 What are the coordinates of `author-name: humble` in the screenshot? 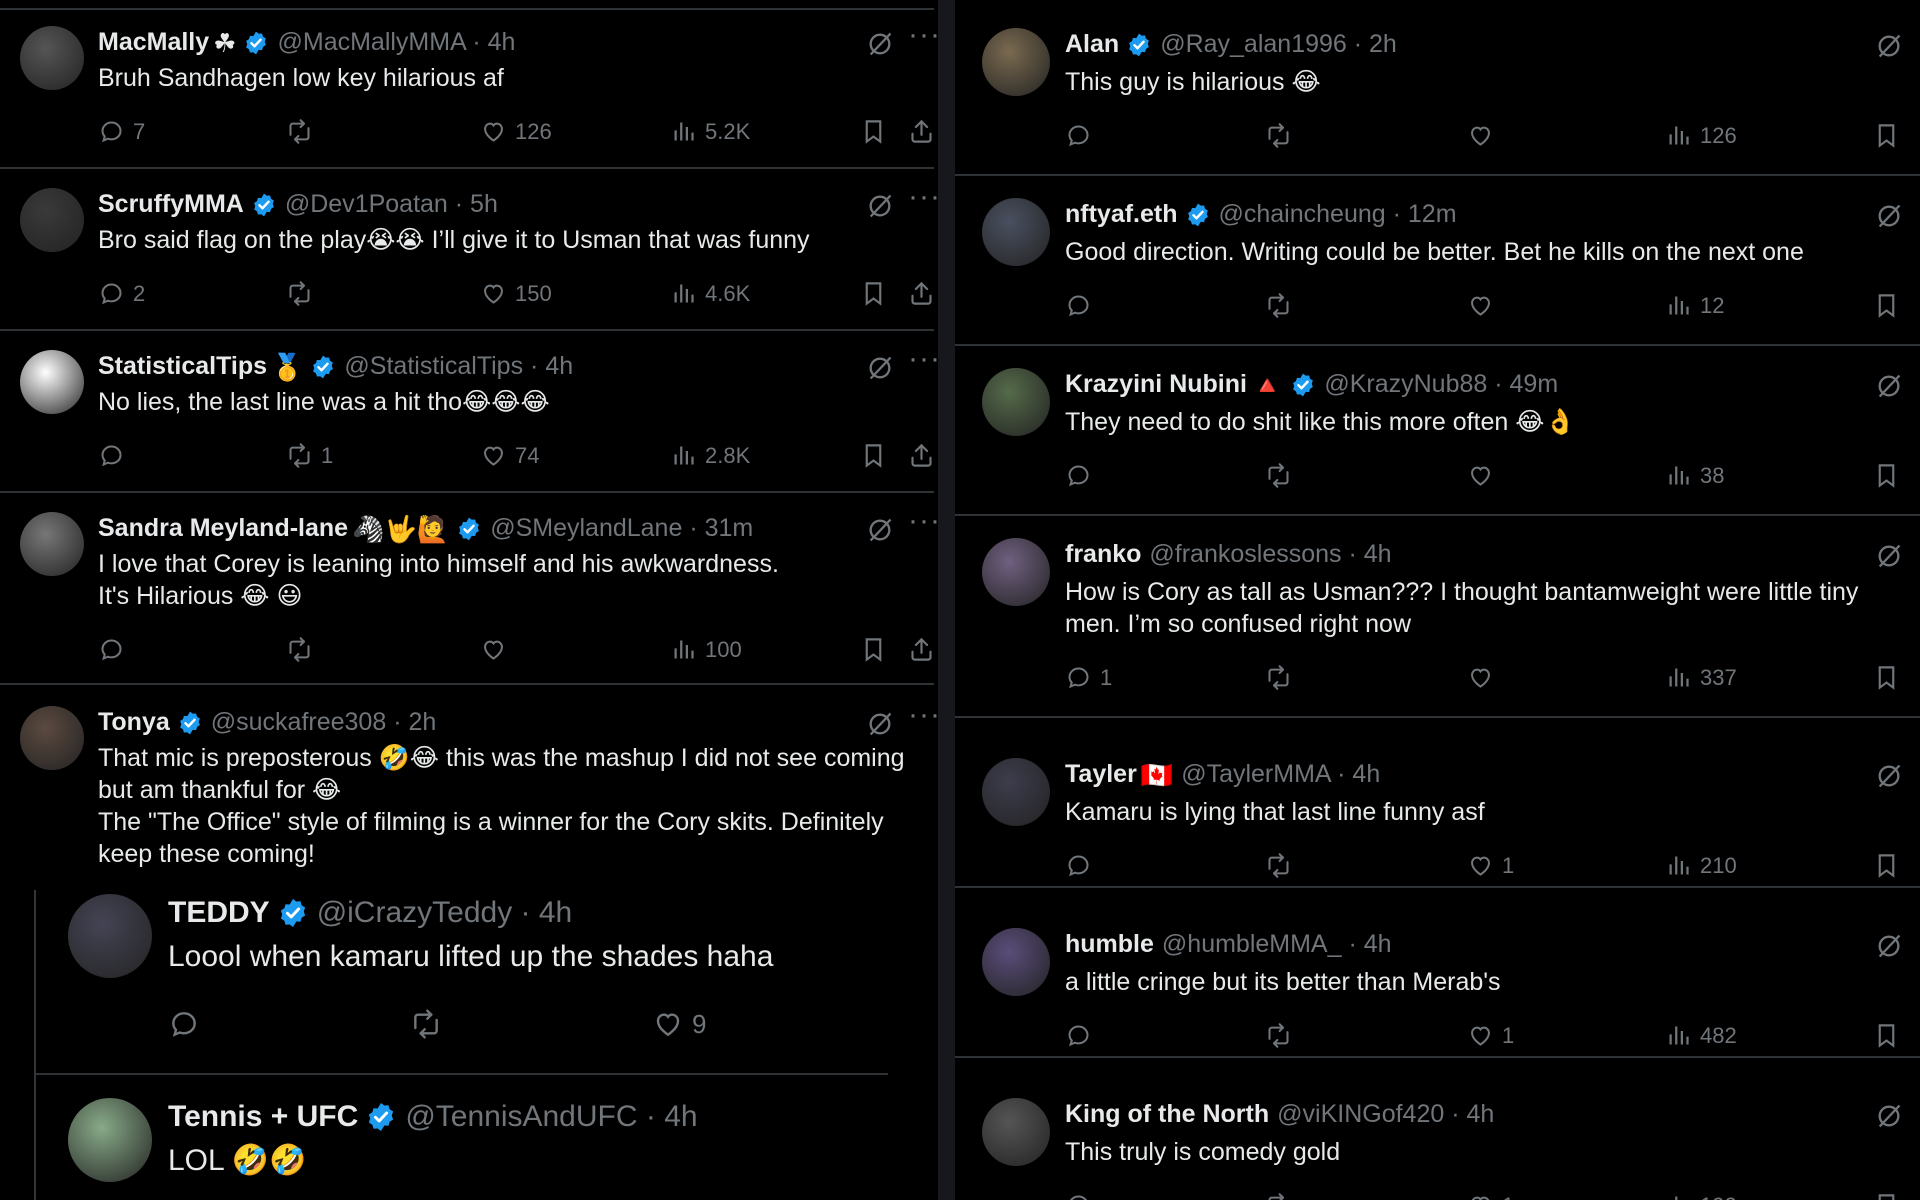 It's located at (1109, 944).